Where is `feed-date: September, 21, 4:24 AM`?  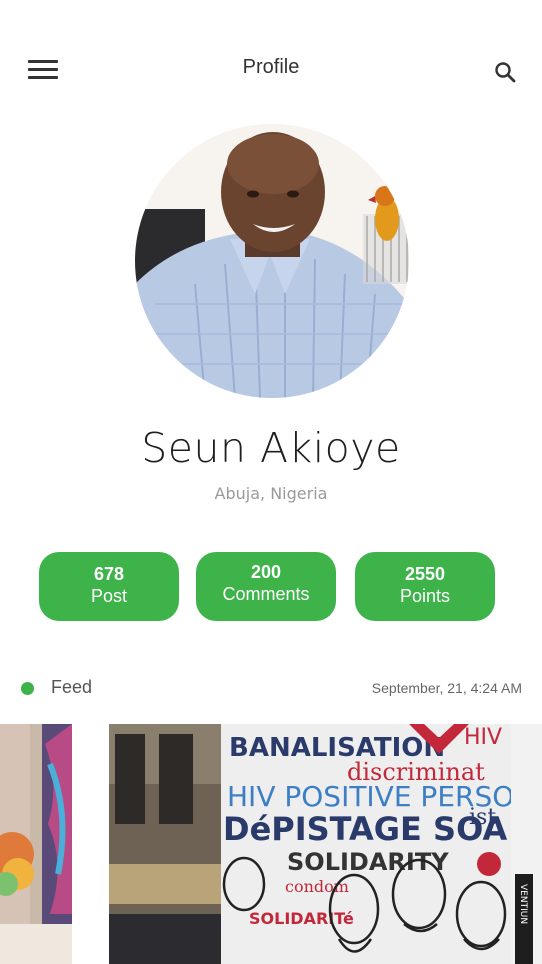 feed-date: September, 21, 4:24 AM is located at coordinates (446, 688).